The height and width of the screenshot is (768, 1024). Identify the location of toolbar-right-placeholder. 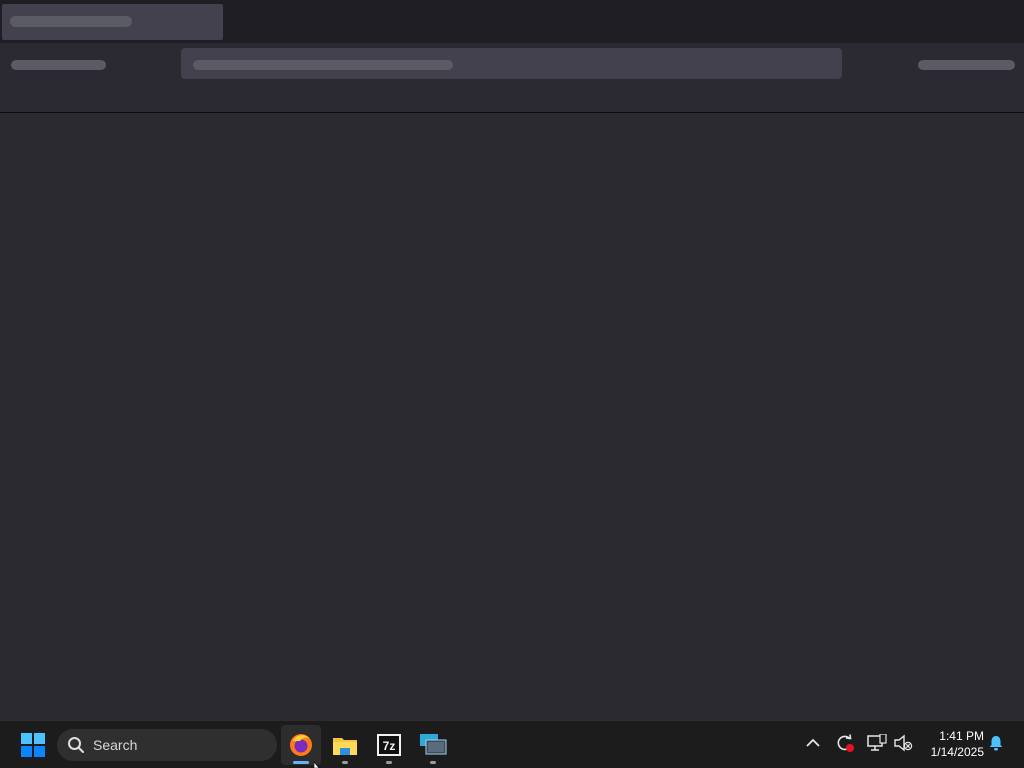
(966, 65).